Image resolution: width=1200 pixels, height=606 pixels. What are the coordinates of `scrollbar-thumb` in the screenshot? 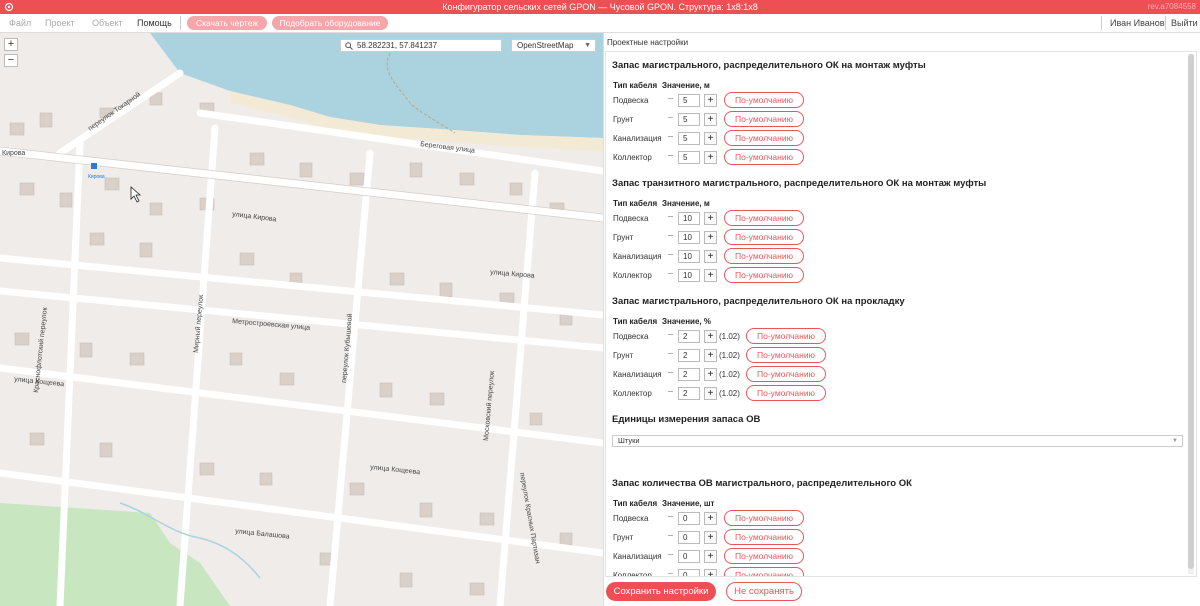 It's located at (1191, 311).